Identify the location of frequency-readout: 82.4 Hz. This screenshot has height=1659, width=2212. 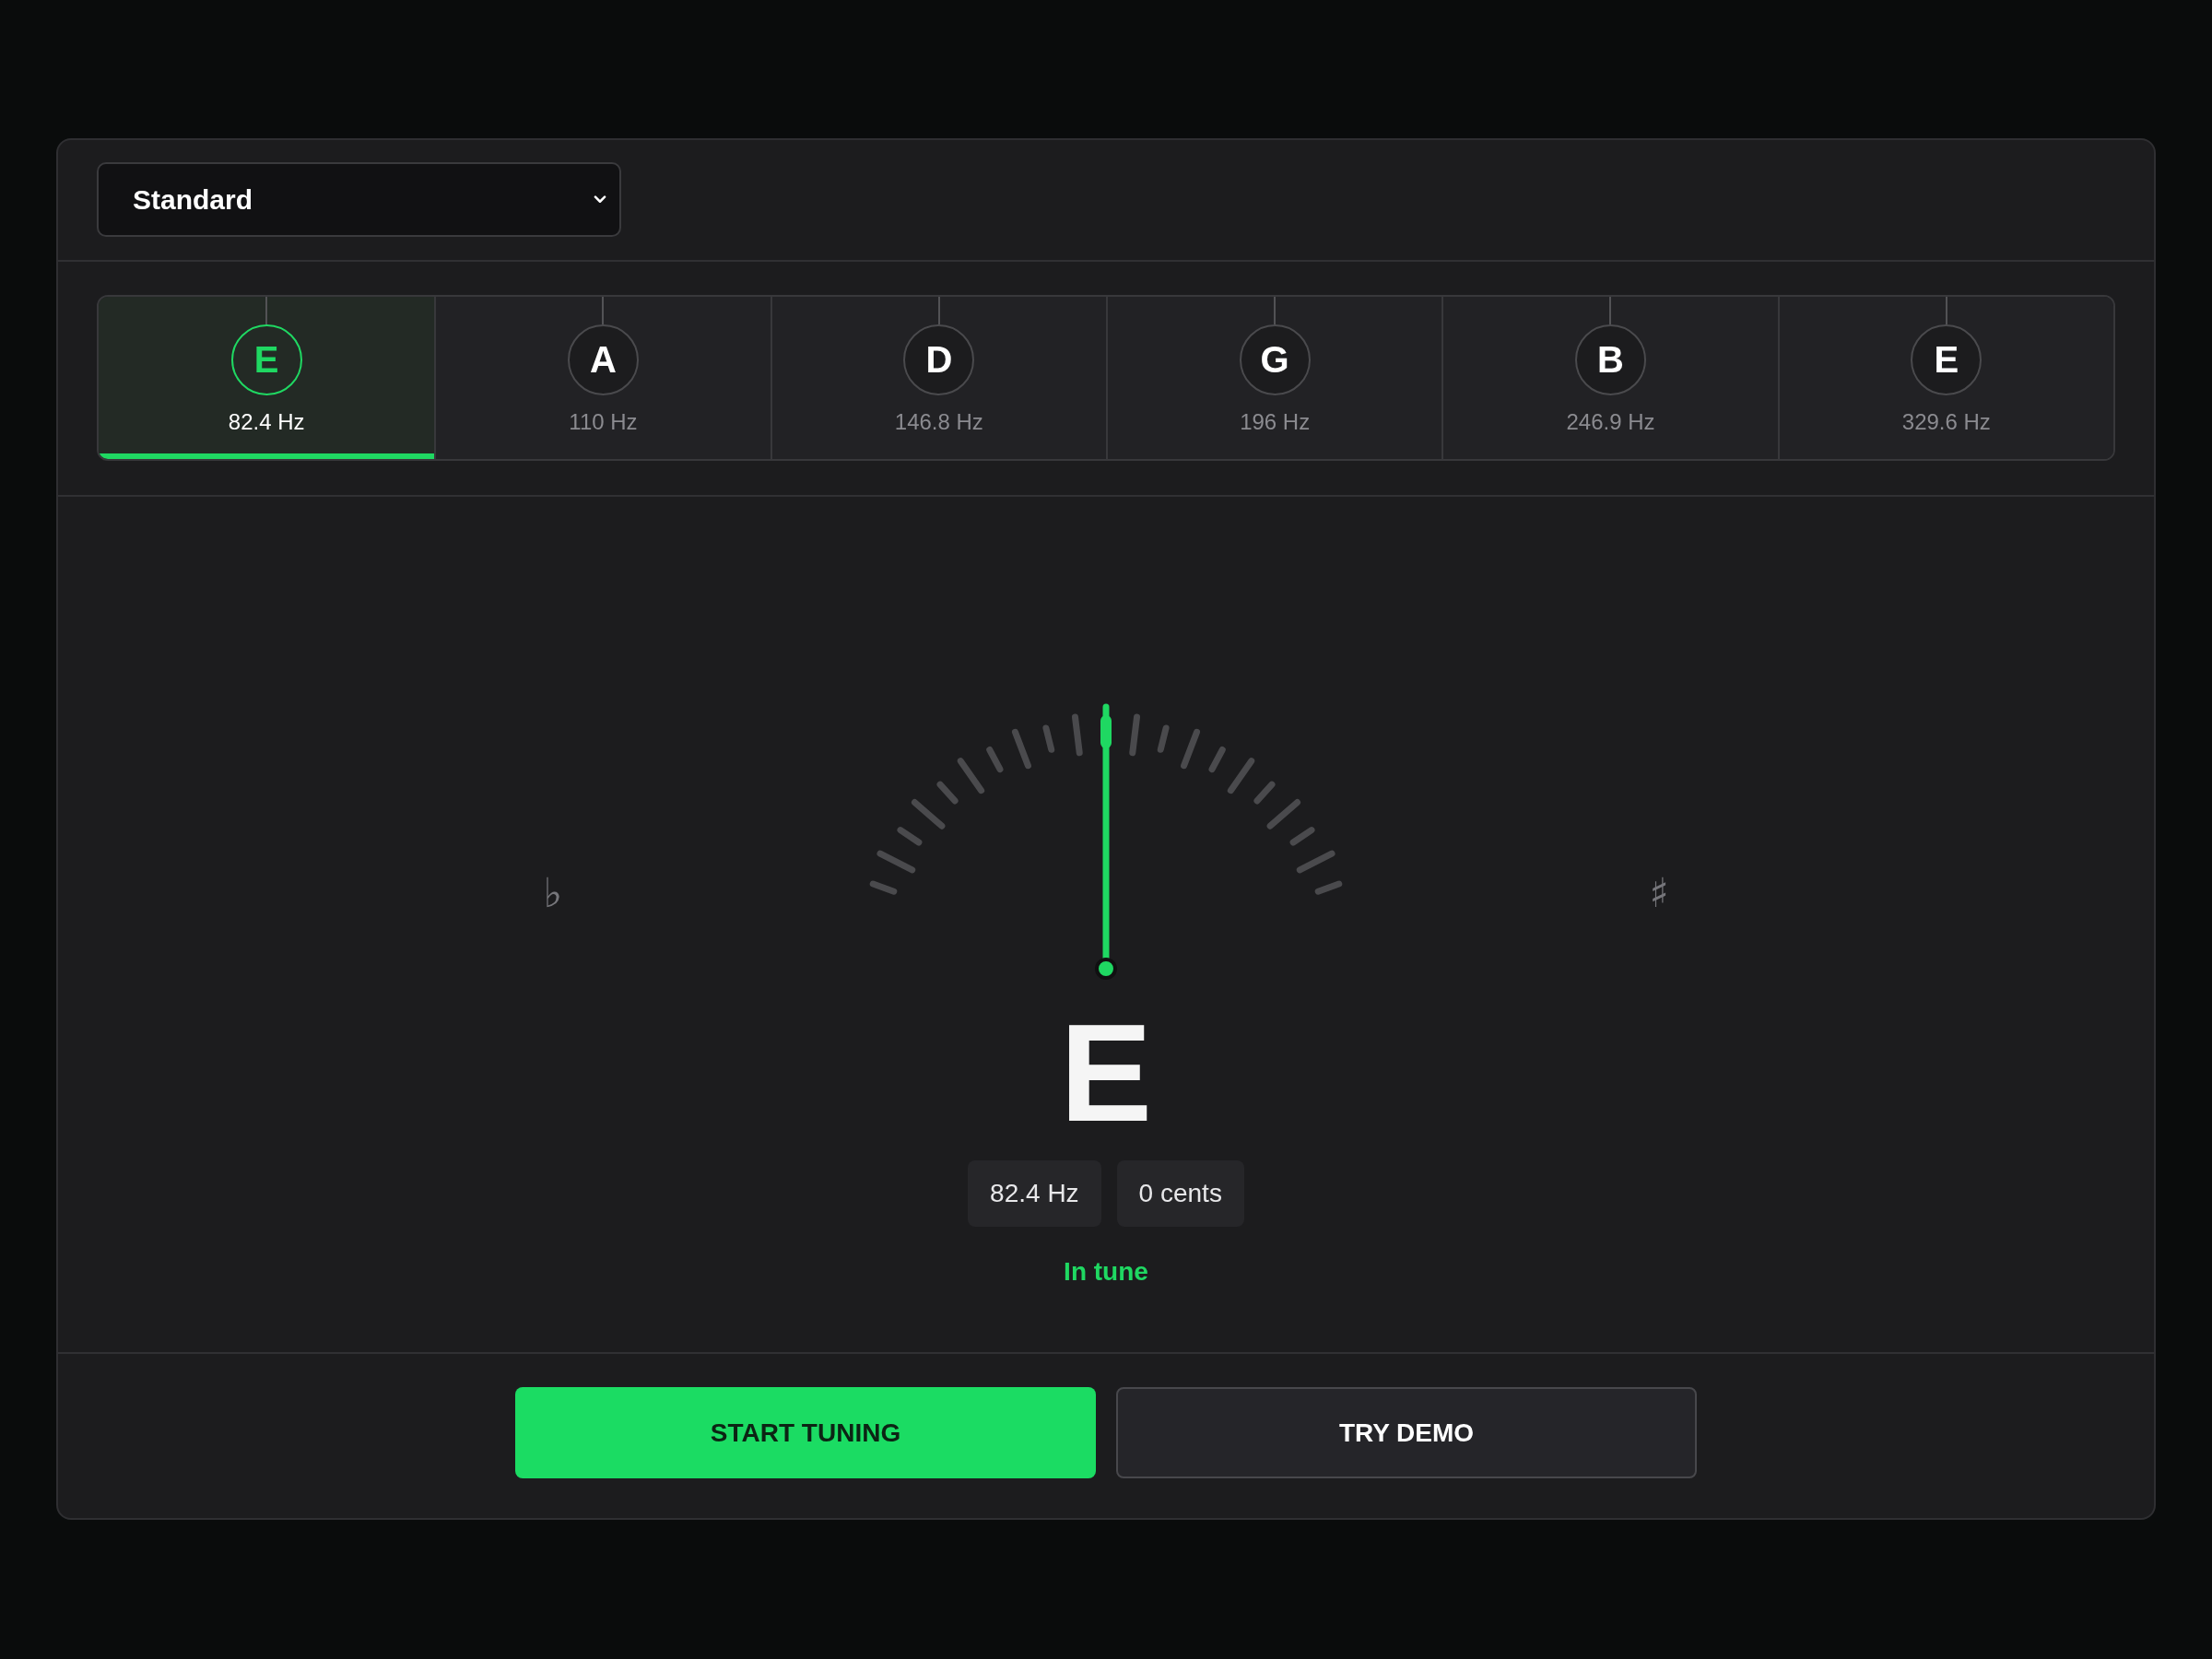
(1034, 1193).